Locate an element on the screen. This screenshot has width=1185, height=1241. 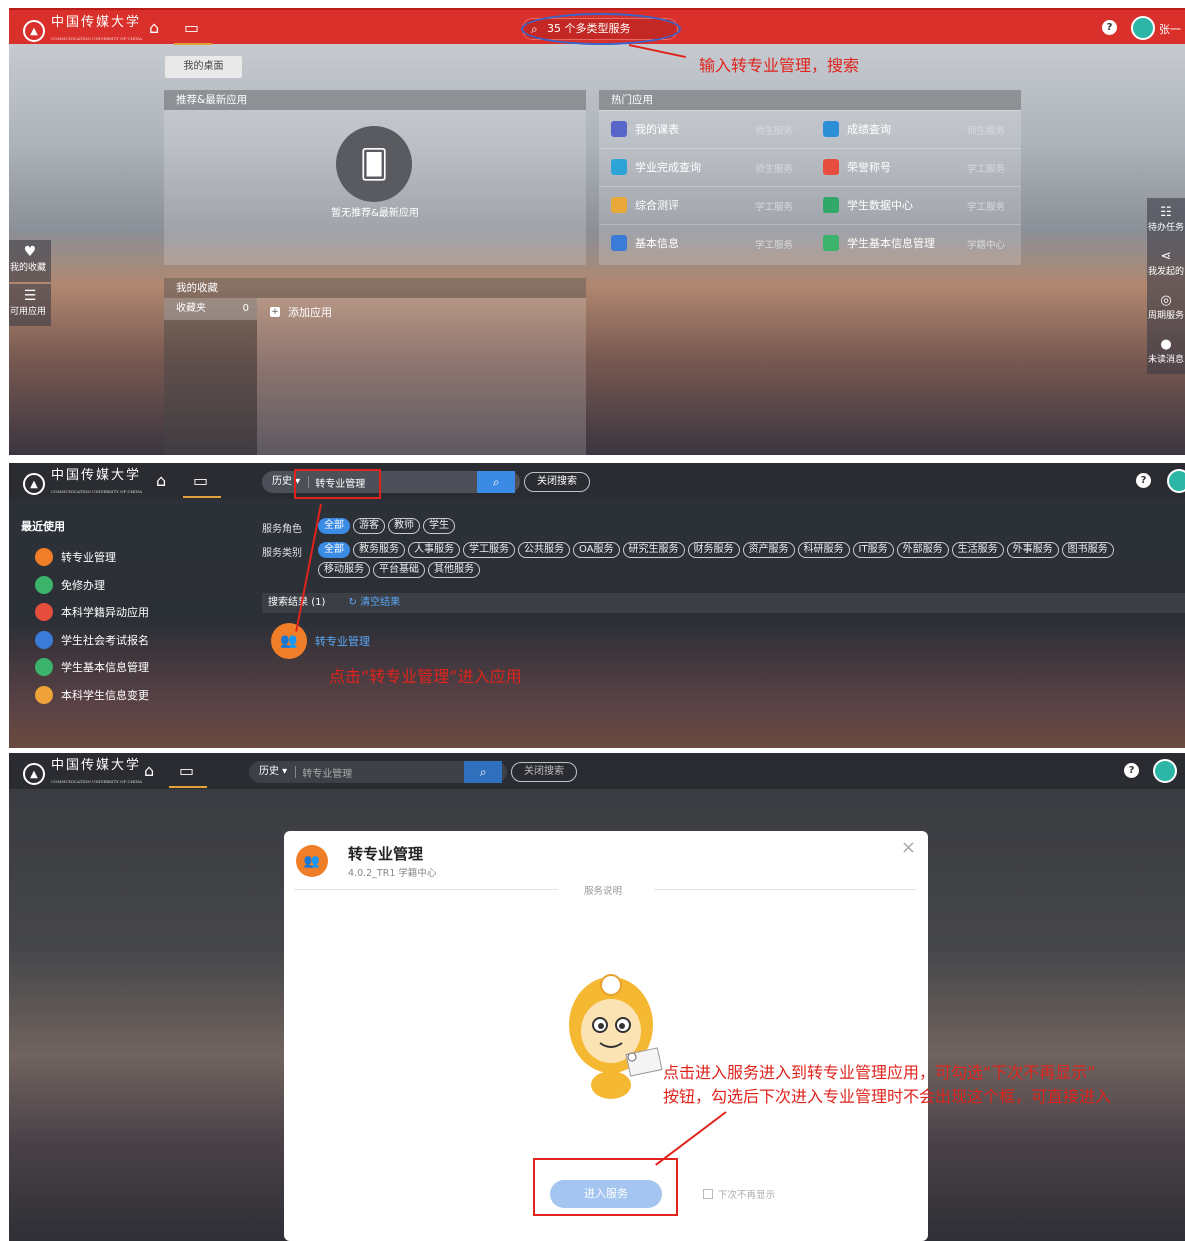
logo-text: 中国传媒大学 is located at coordinates (96, 765).